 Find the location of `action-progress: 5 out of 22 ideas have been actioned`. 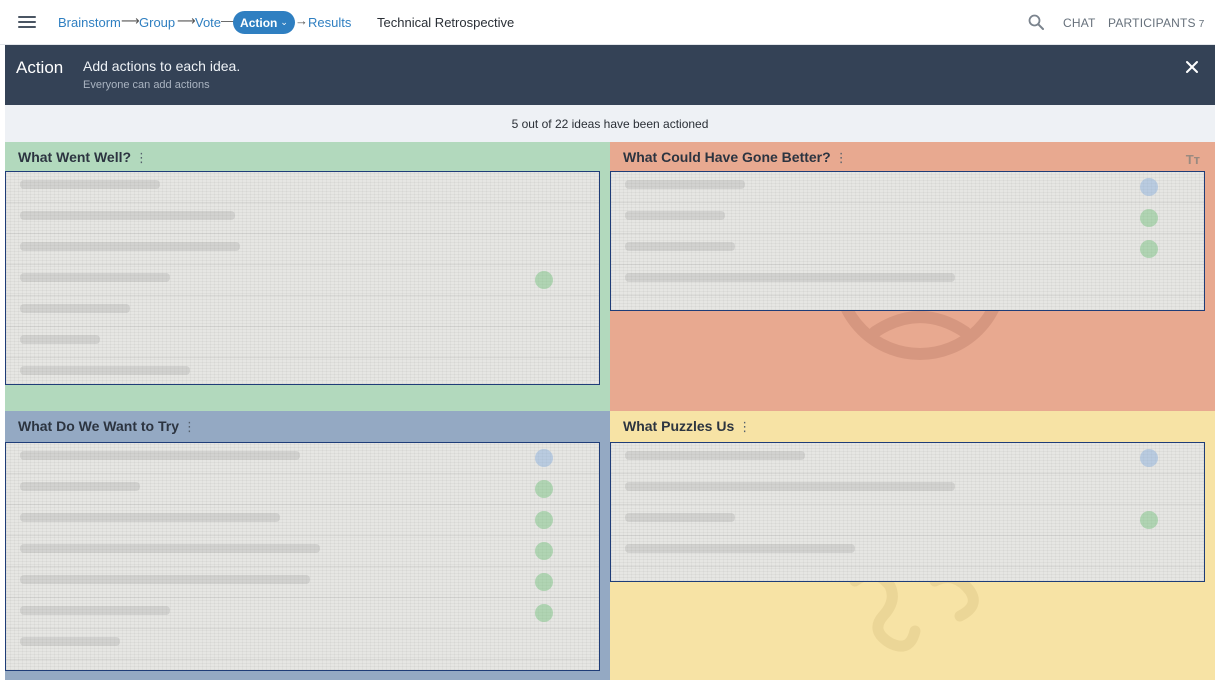

action-progress: 5 out of 22 ideas have been actioned is located at coordinates (610, 123).